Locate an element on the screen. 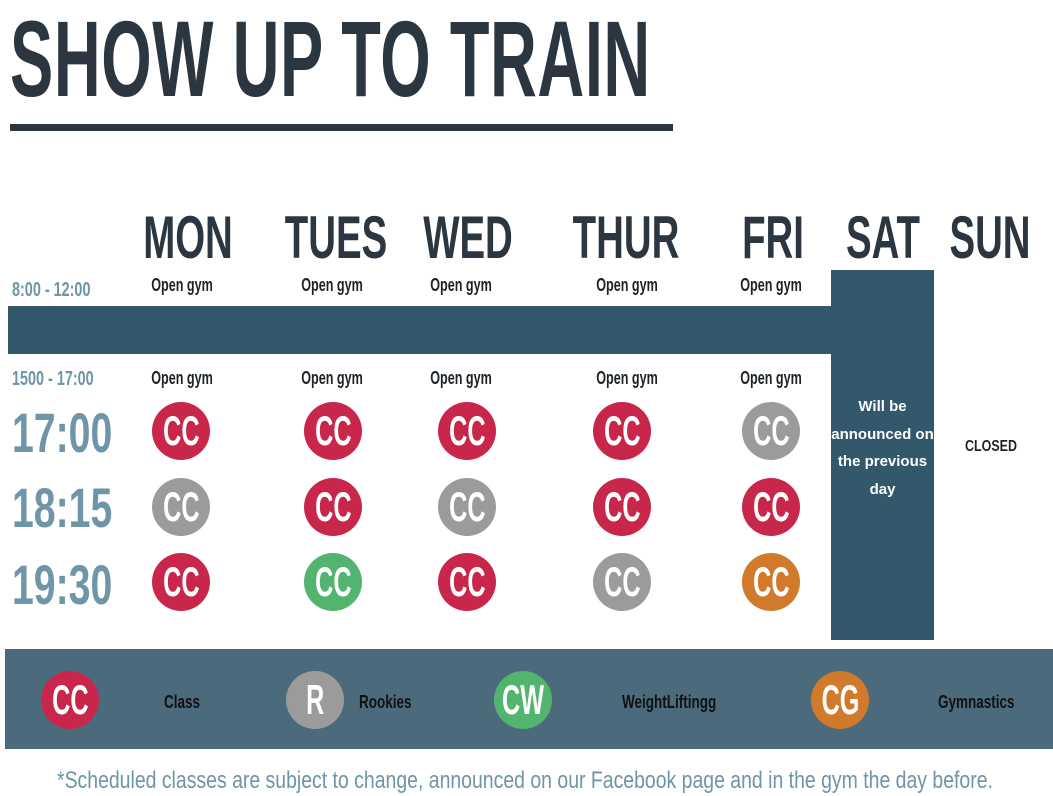  open-gym-afternoon-fri: Open gym is located at coordinates (771, 378).